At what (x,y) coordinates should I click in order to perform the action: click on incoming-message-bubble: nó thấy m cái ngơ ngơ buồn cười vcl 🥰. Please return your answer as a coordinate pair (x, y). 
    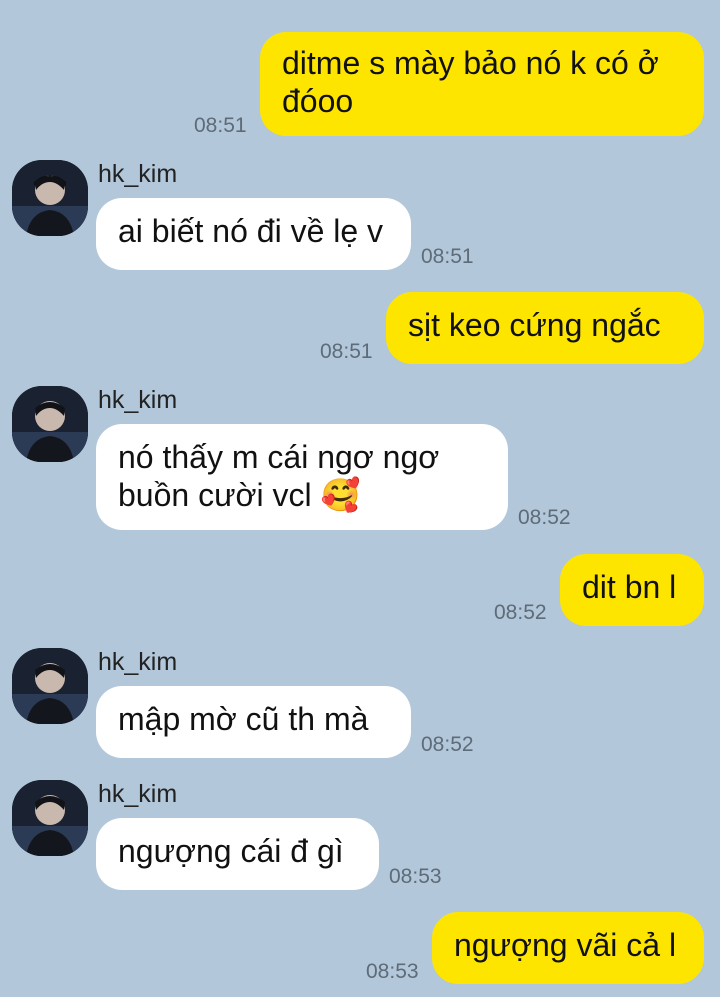
    Looking at the image, I should click on (302, 477).